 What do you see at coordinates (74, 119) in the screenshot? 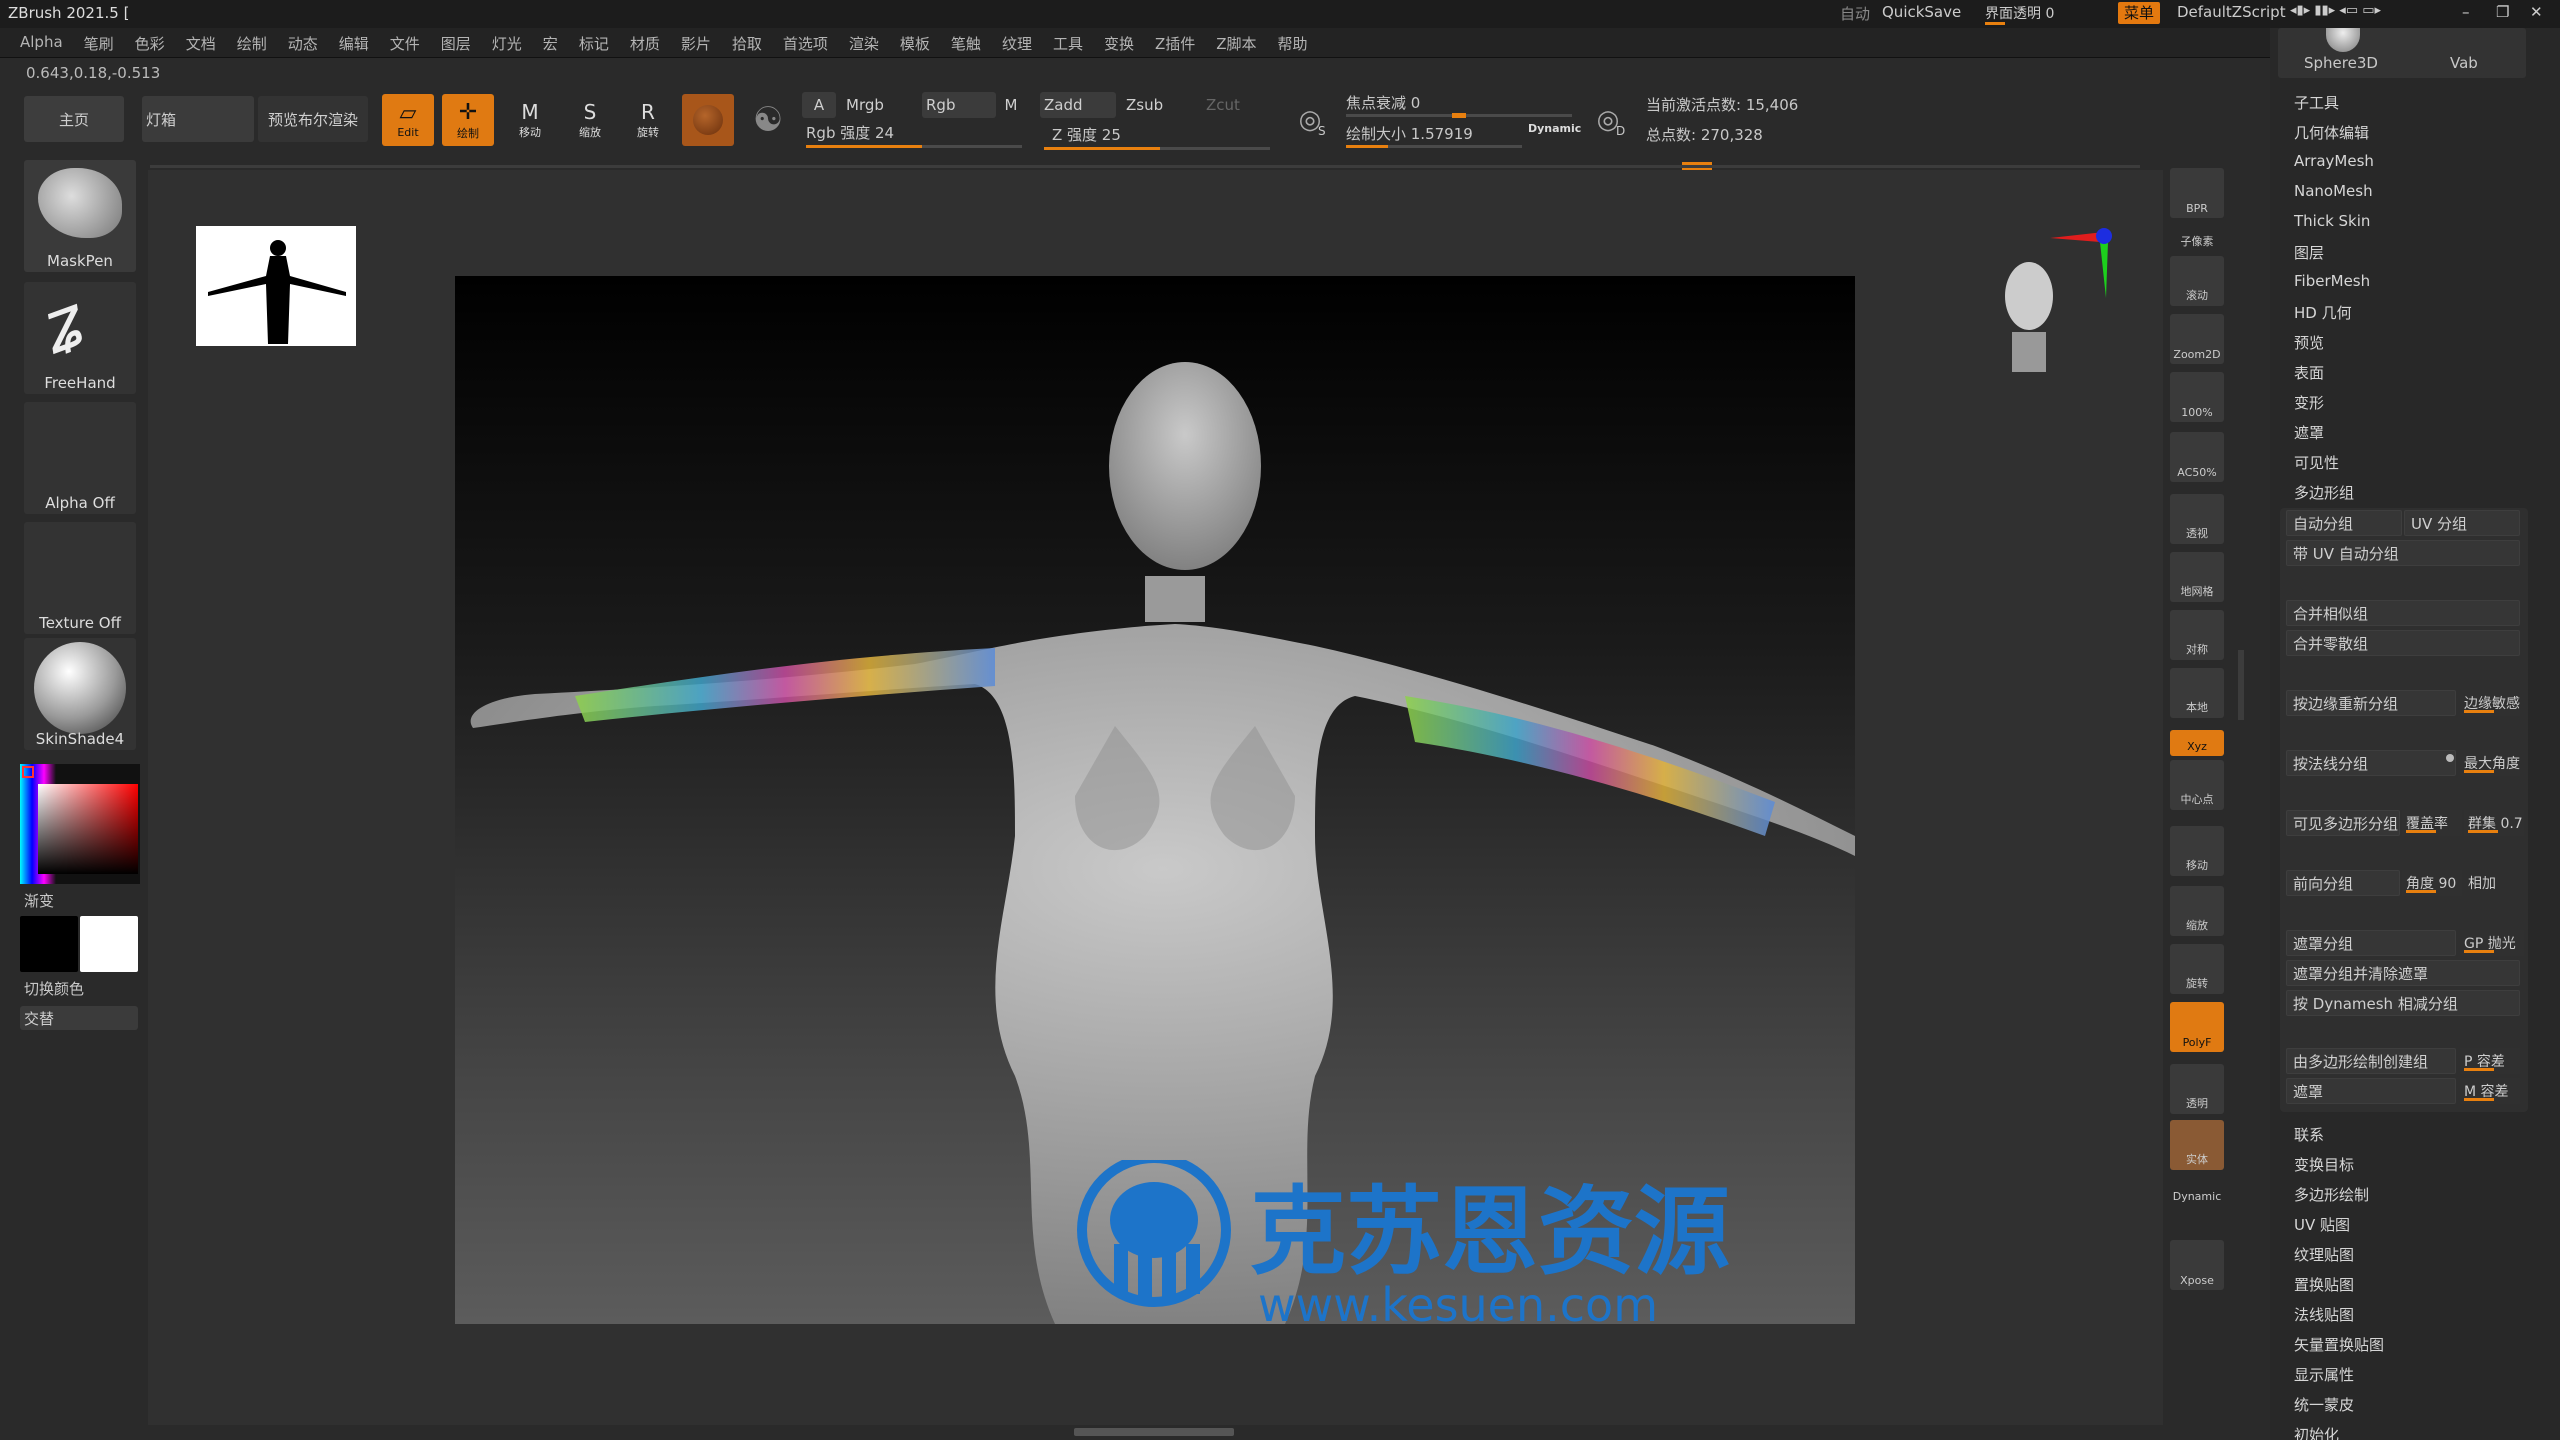
I see `home-button: 主页` at bounding box center [74, 119].